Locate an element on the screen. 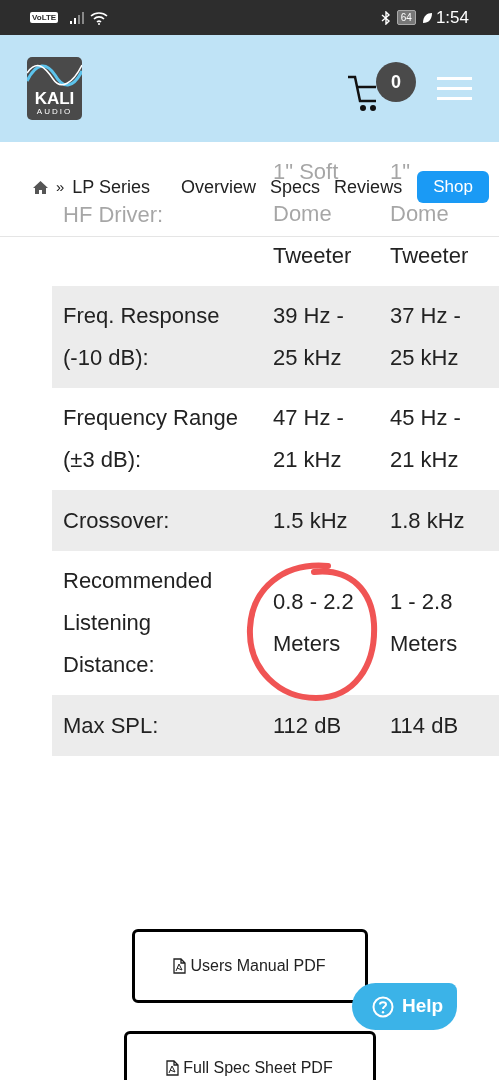  spec-label: Crossover: is located at coordinates (116, 521).